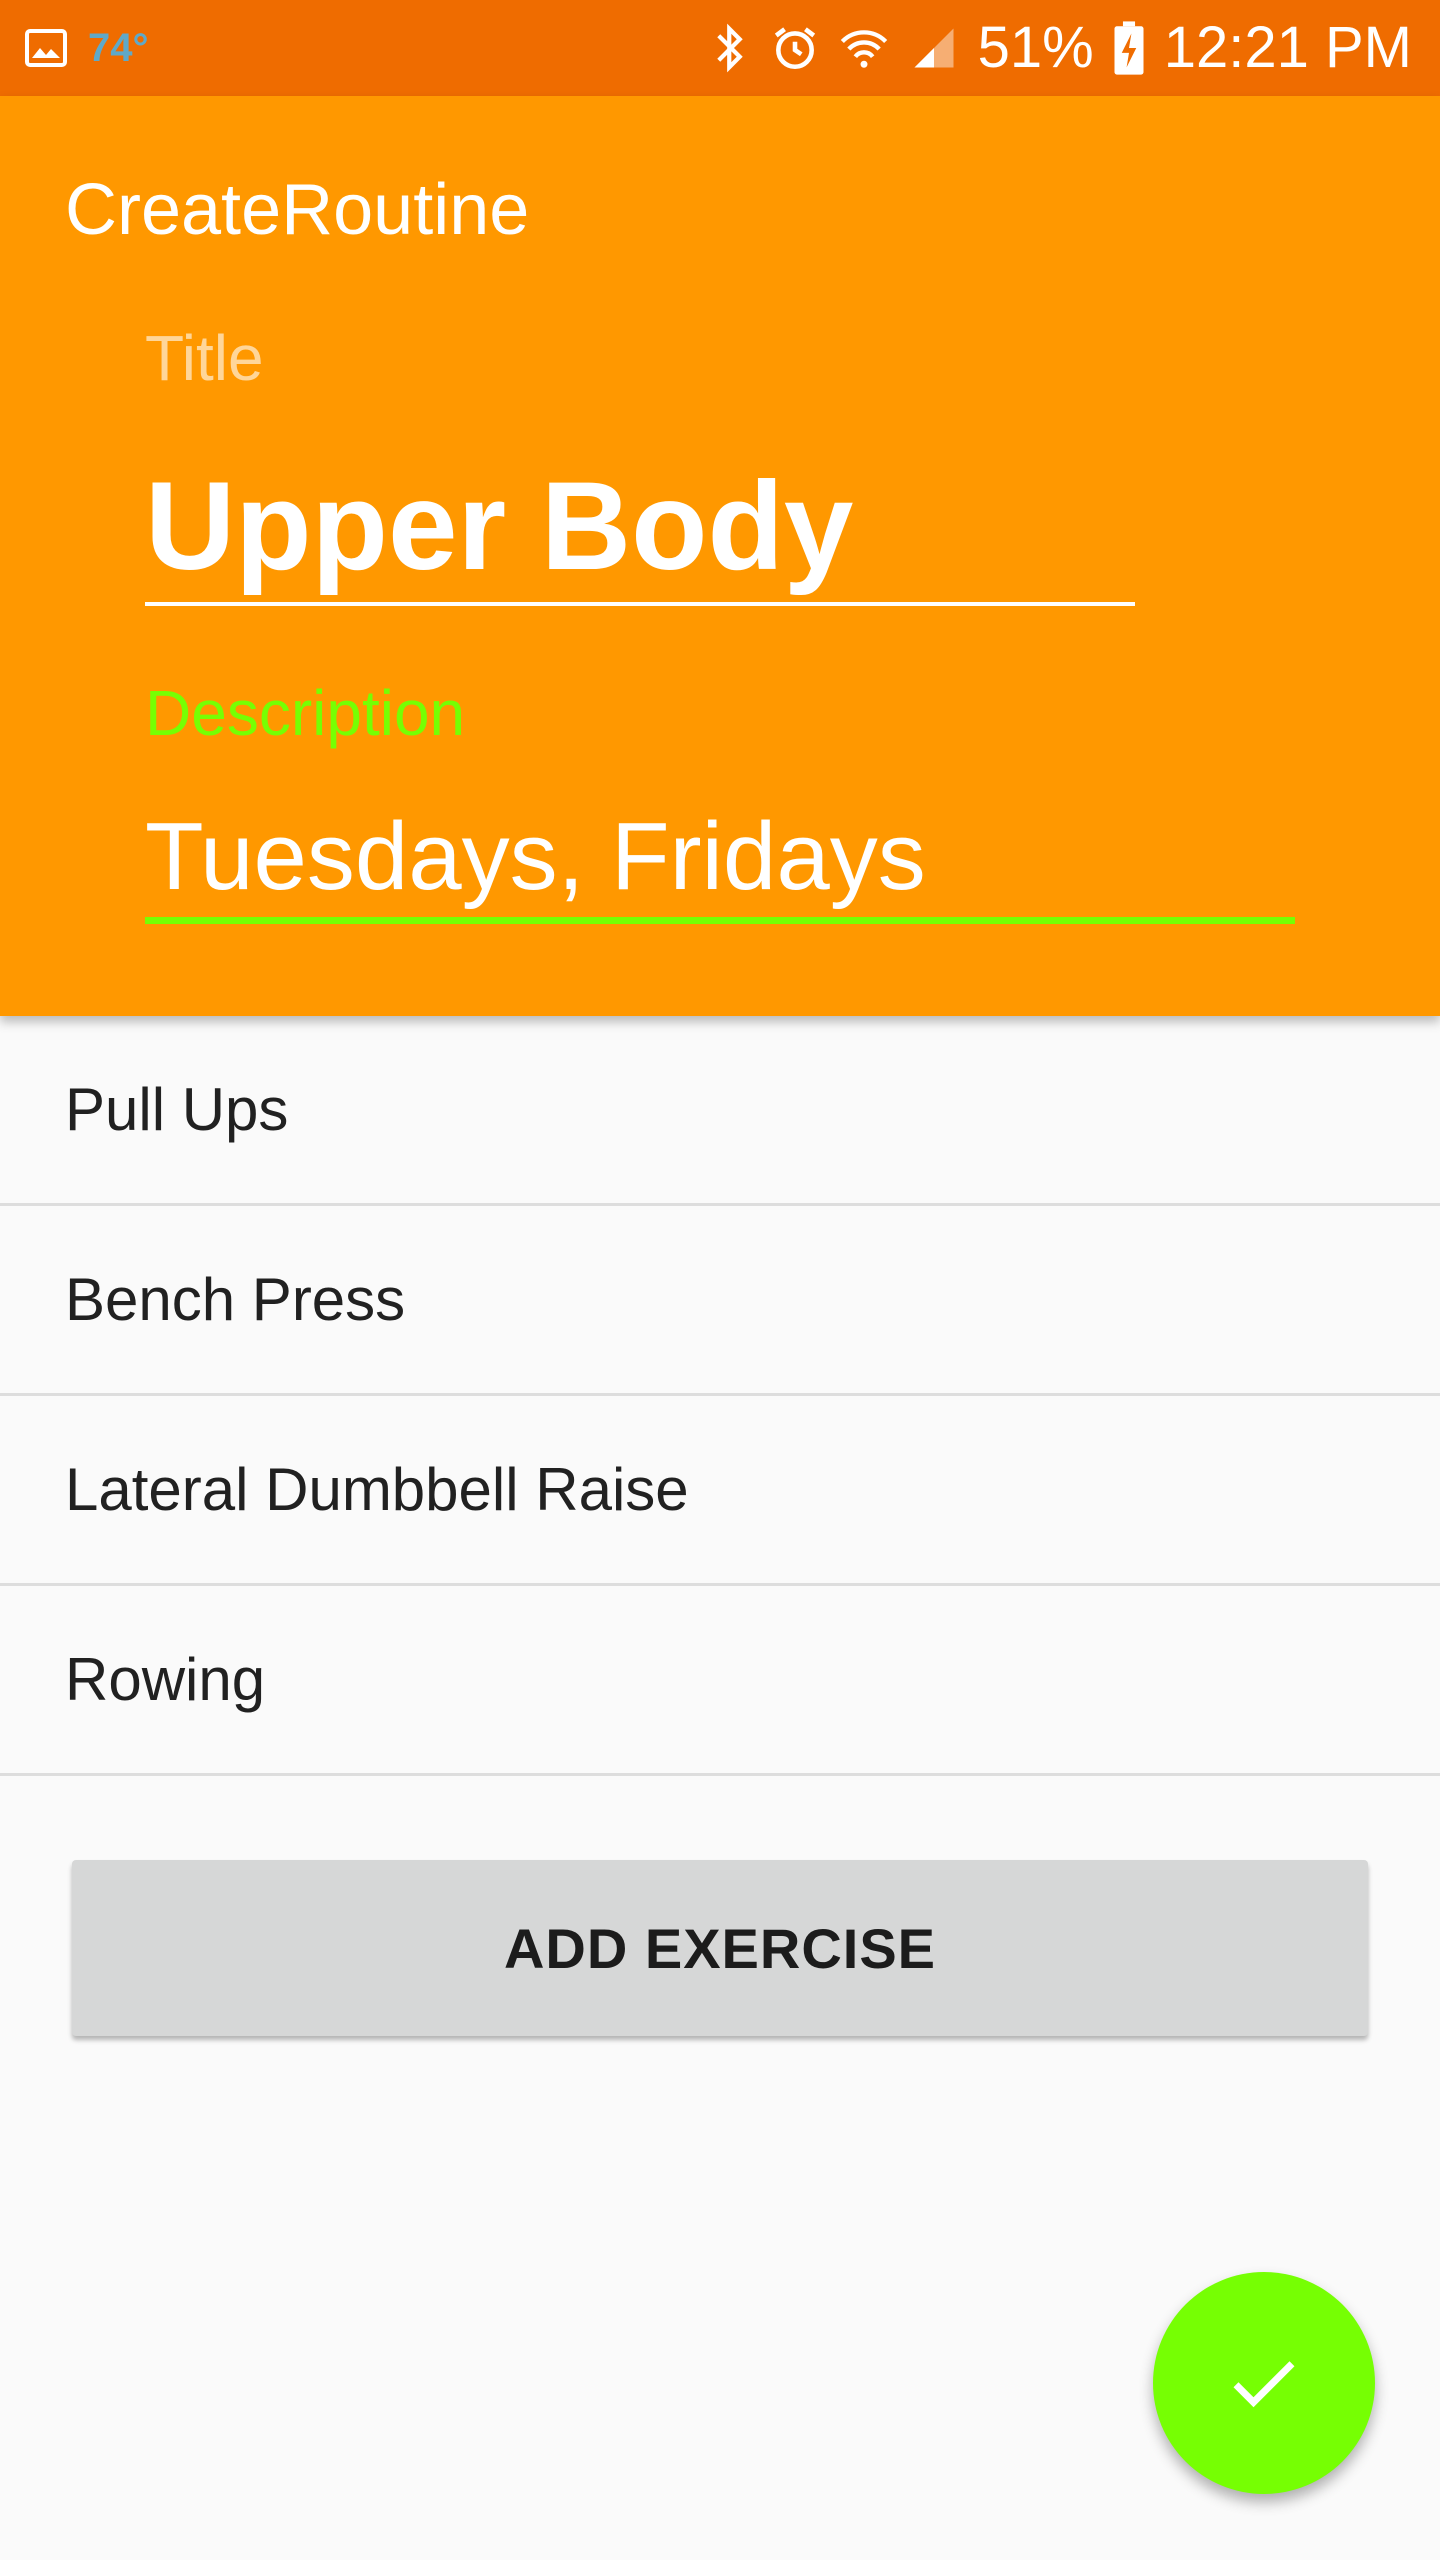  I want to click on gallery-icon, so click(46, 48).